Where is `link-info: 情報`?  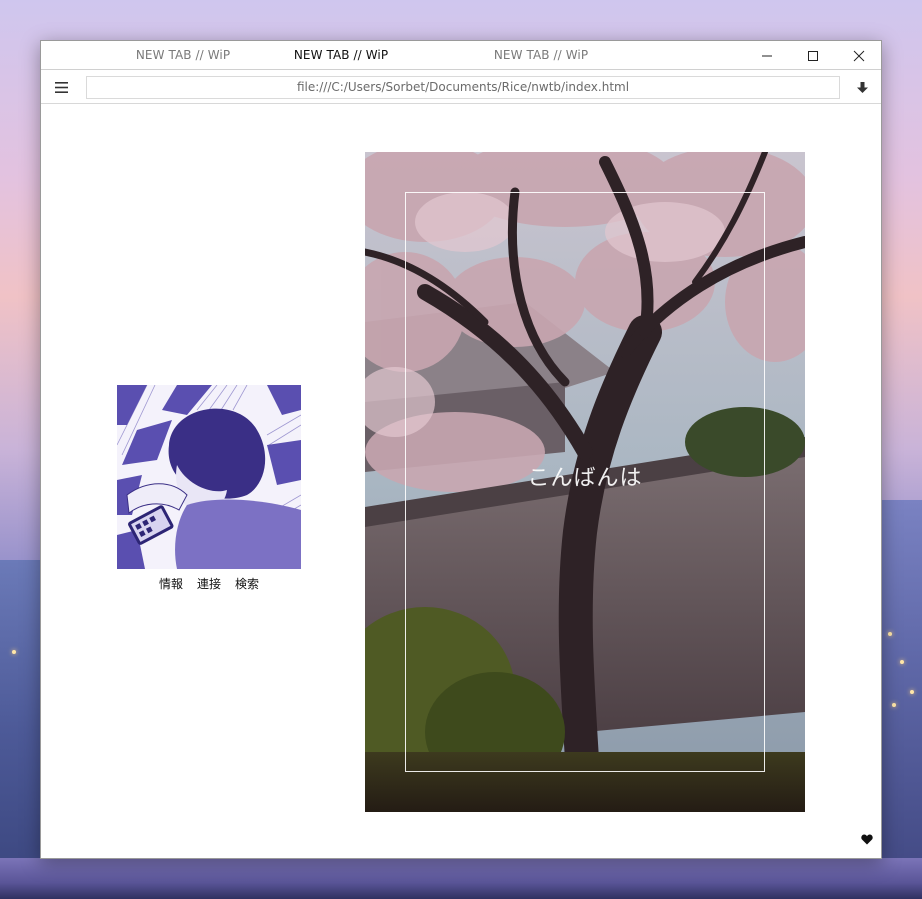 link-info: 情報 is located at coordinates (171, 584).